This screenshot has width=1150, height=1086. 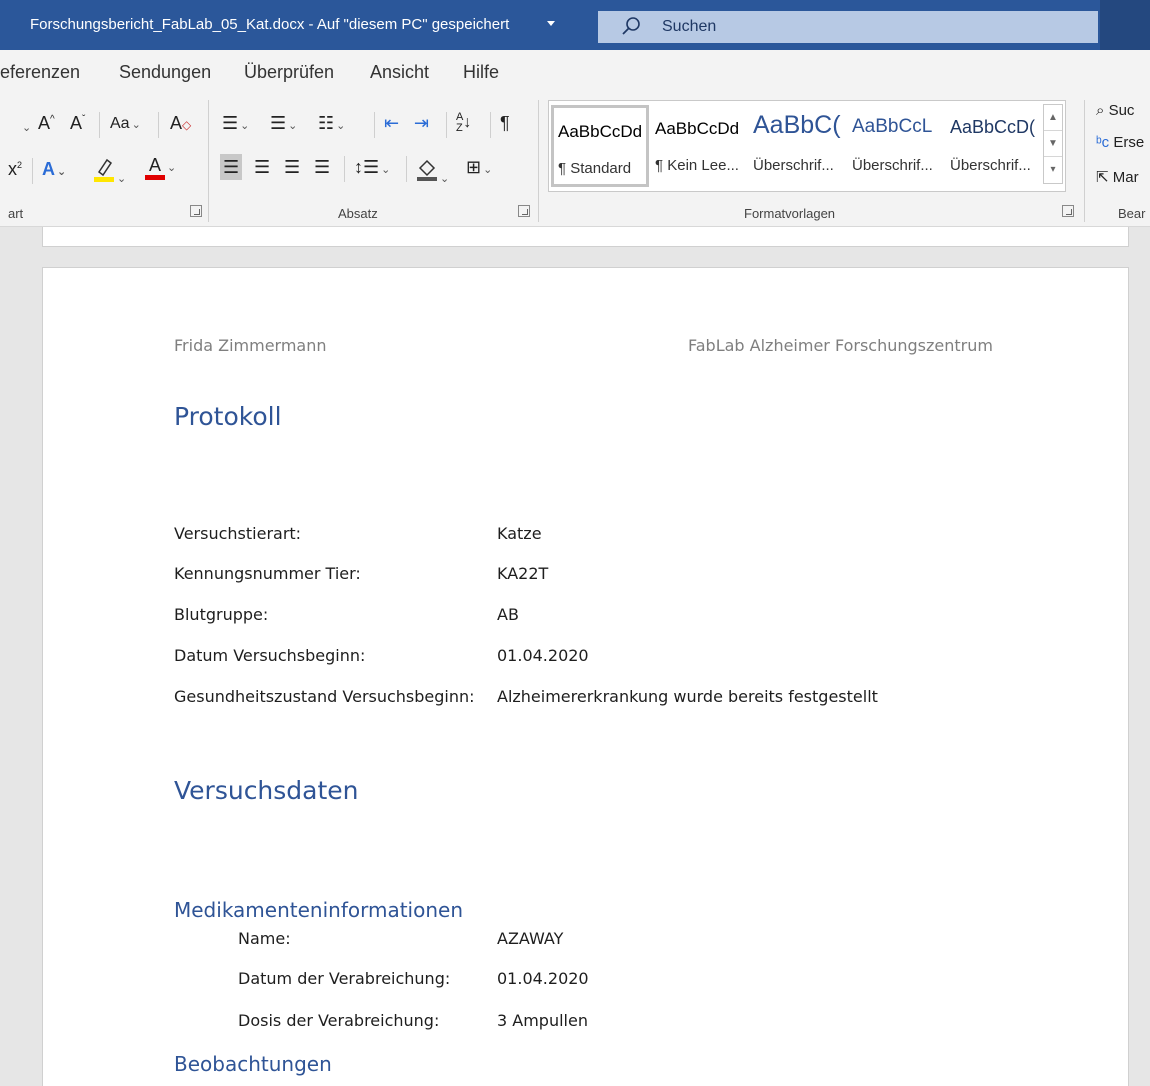 What do you see at coordinates (339, 1020) in the screenshot?
I see `field-label: Dosis der Verabreichung:` at bounding box center [339, 1020].